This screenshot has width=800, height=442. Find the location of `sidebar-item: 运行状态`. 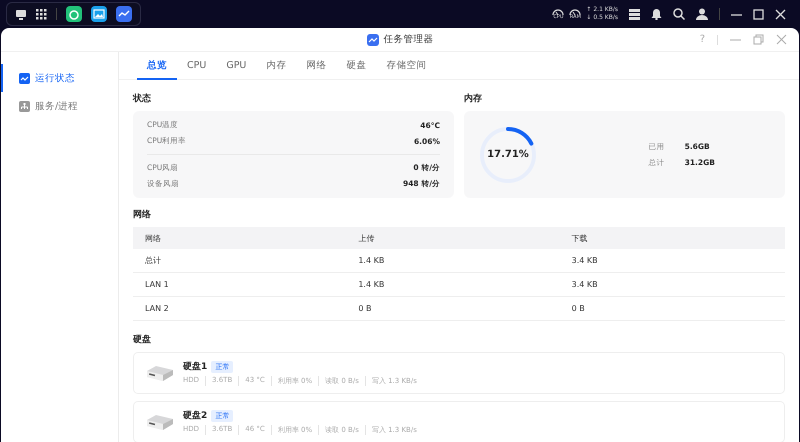

sidebar-item: 运行状态 is located at coordinates (59, 78).